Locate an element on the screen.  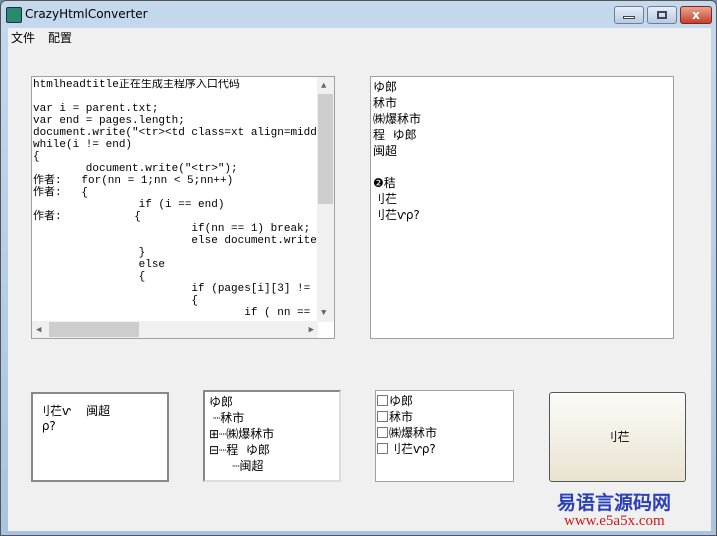
scroll-left-icon: ◀ is located at coordinates (38, 330).